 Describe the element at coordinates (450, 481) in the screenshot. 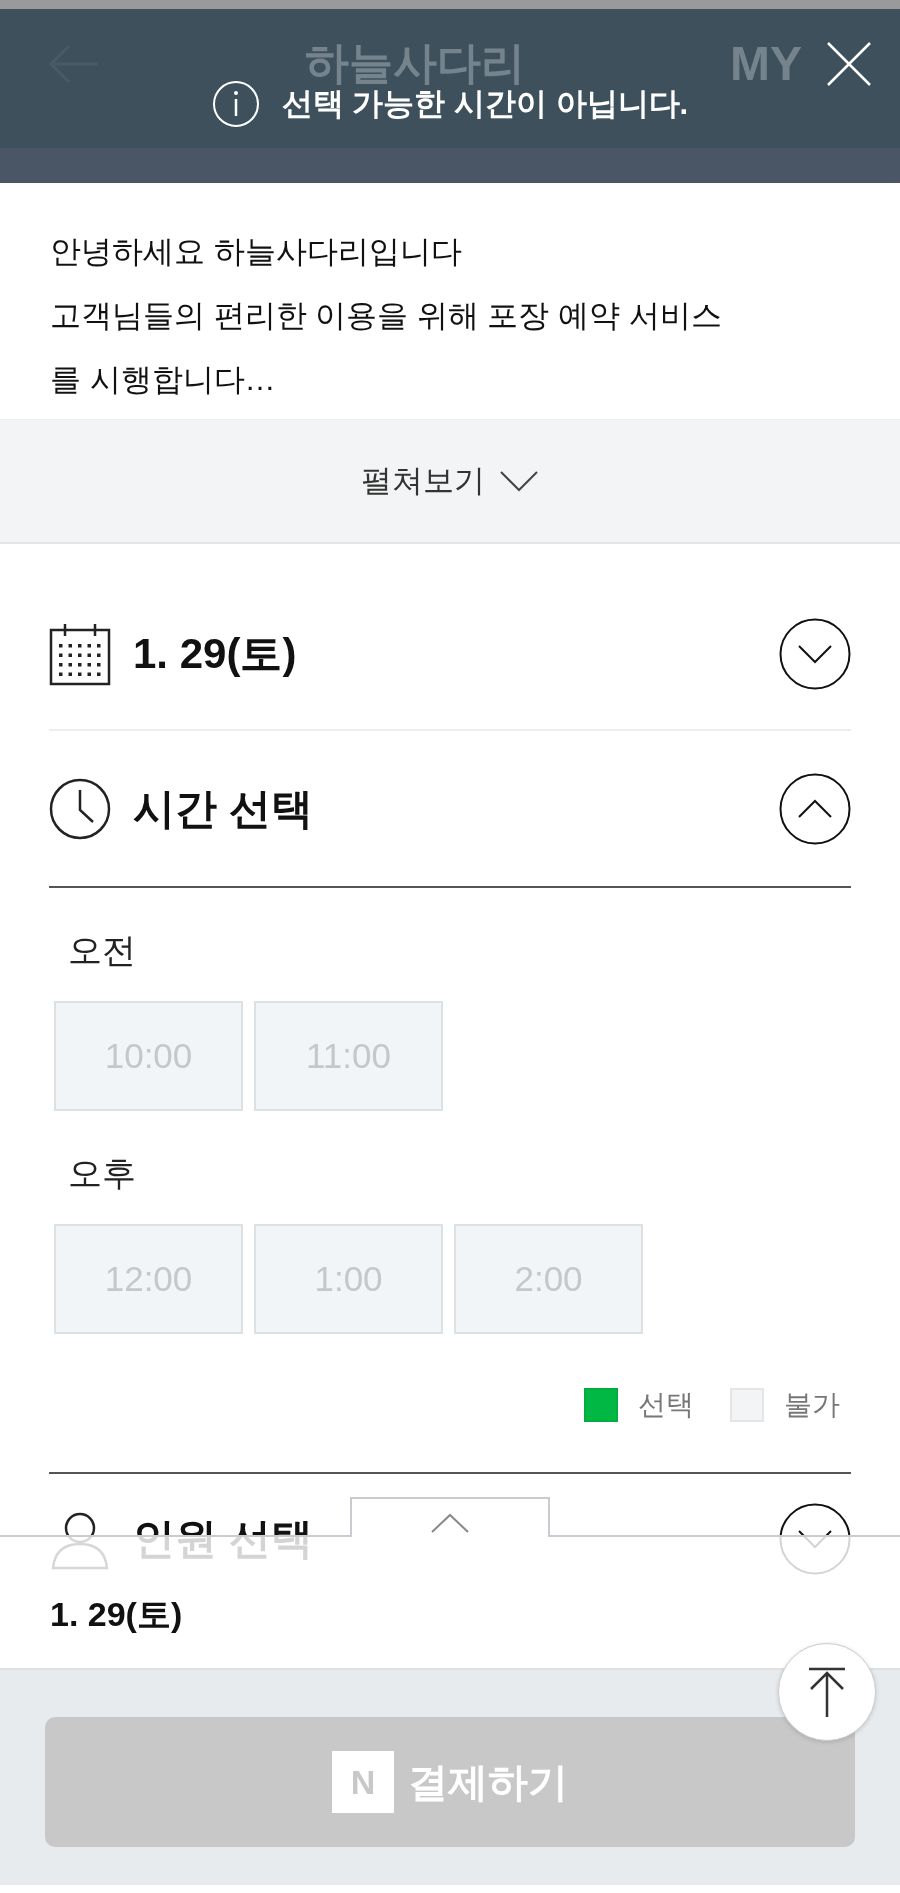

I see `expand-button: 펼쳐보기` at that location.